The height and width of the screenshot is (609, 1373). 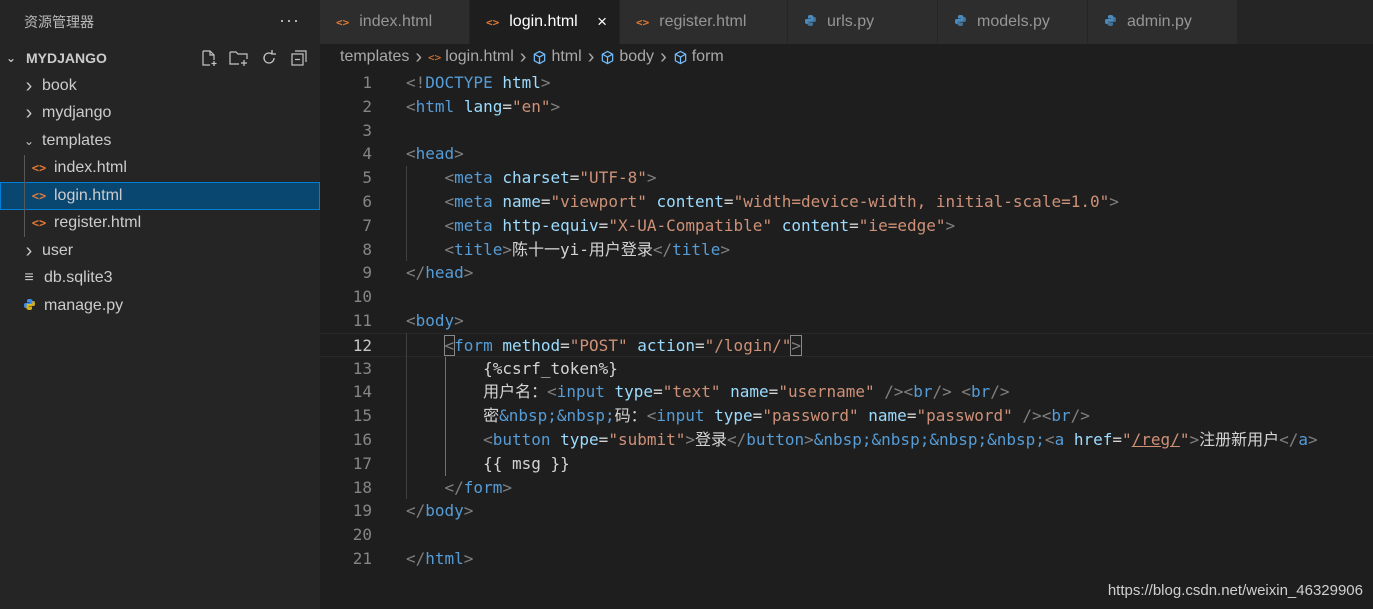 I want to click on line-number: 13, so click(x=362, y=368).